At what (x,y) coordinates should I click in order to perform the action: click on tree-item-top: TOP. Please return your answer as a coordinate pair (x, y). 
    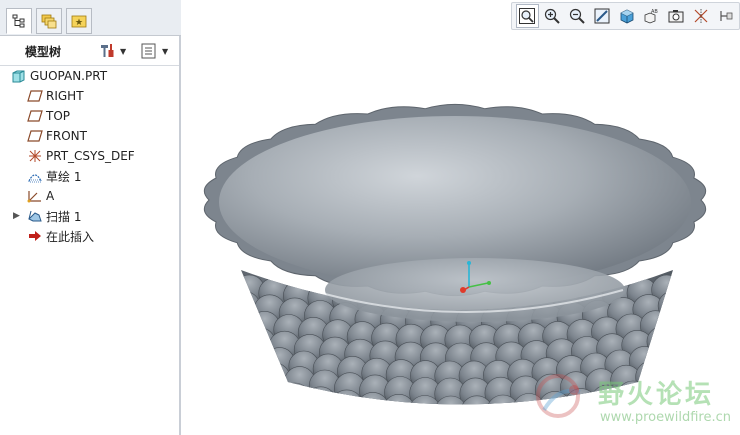
    Looking at the image, I should click on (89, 116).